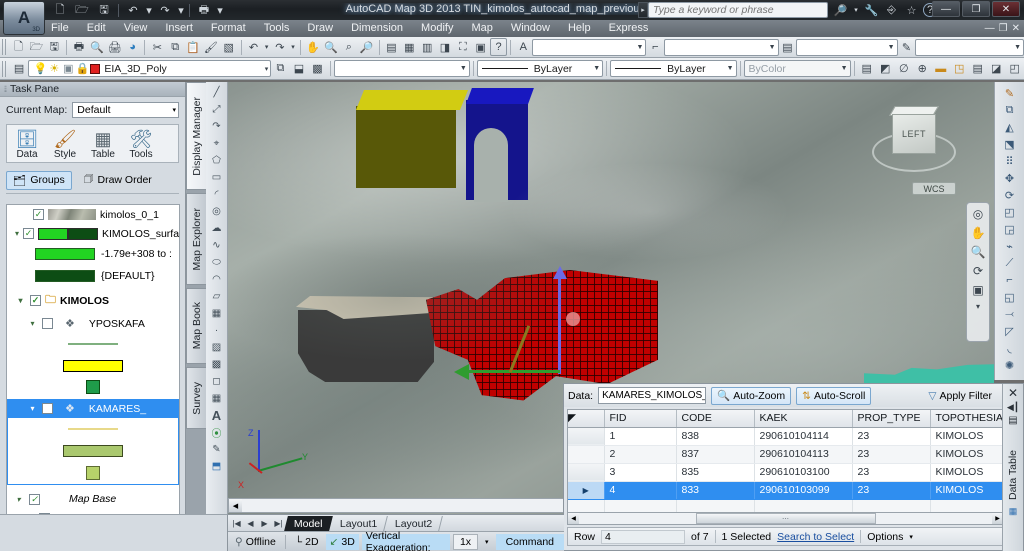 The image size is (1024, 551). I want to click on cell-kaek: 290610104114, so click(803, 436).